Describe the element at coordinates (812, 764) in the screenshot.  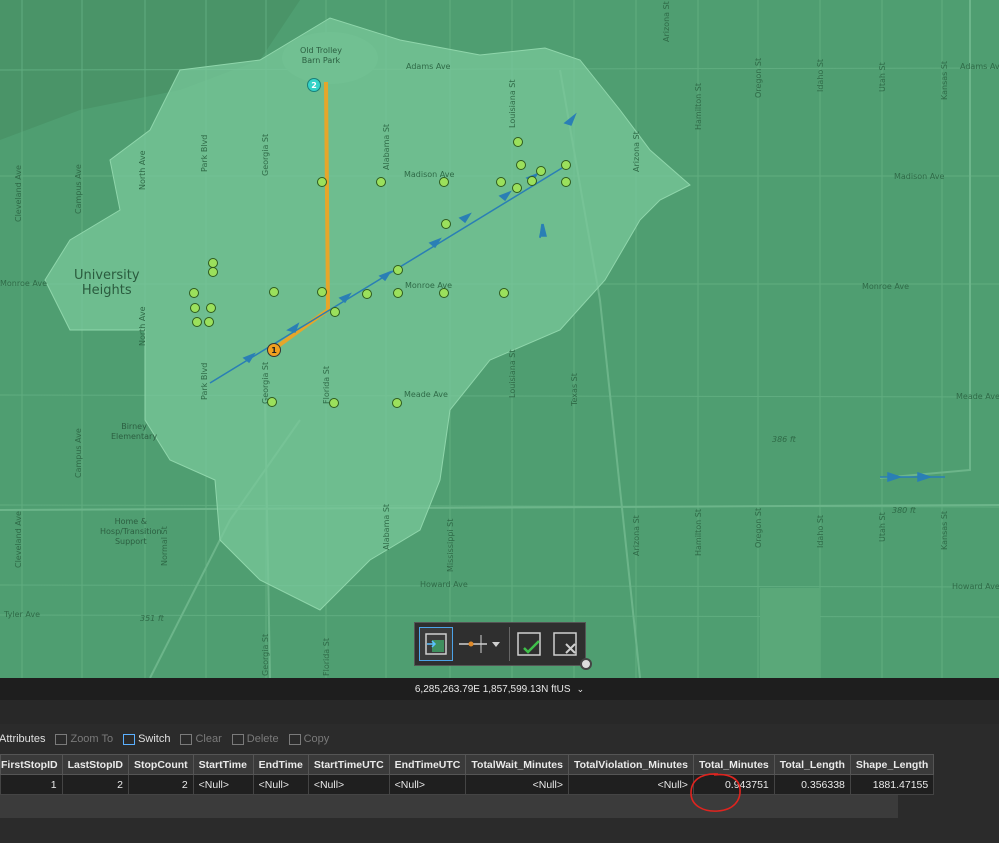
I see `column-header: Total_Length` at that location.